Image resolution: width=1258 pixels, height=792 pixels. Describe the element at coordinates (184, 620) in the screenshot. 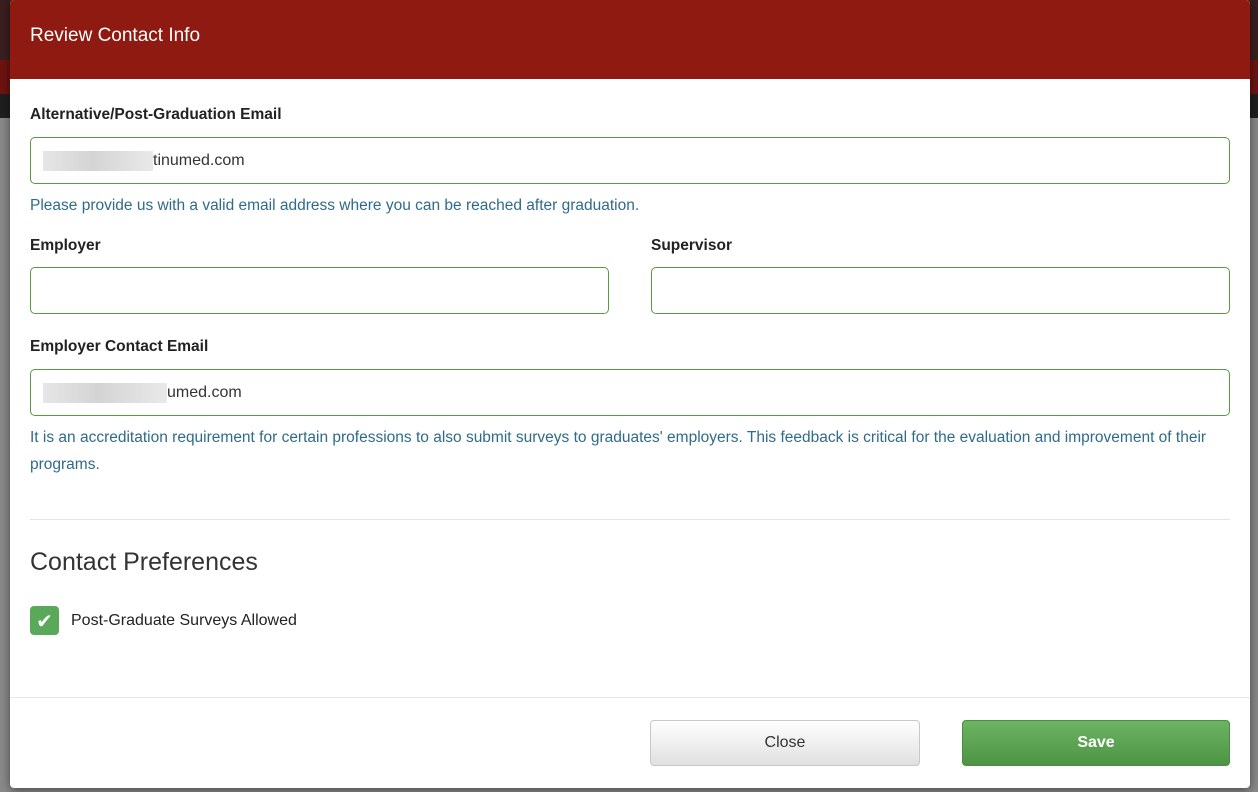

I see `surveys-allowed-label: Post-Graduate Surveys Allowed` at that location.